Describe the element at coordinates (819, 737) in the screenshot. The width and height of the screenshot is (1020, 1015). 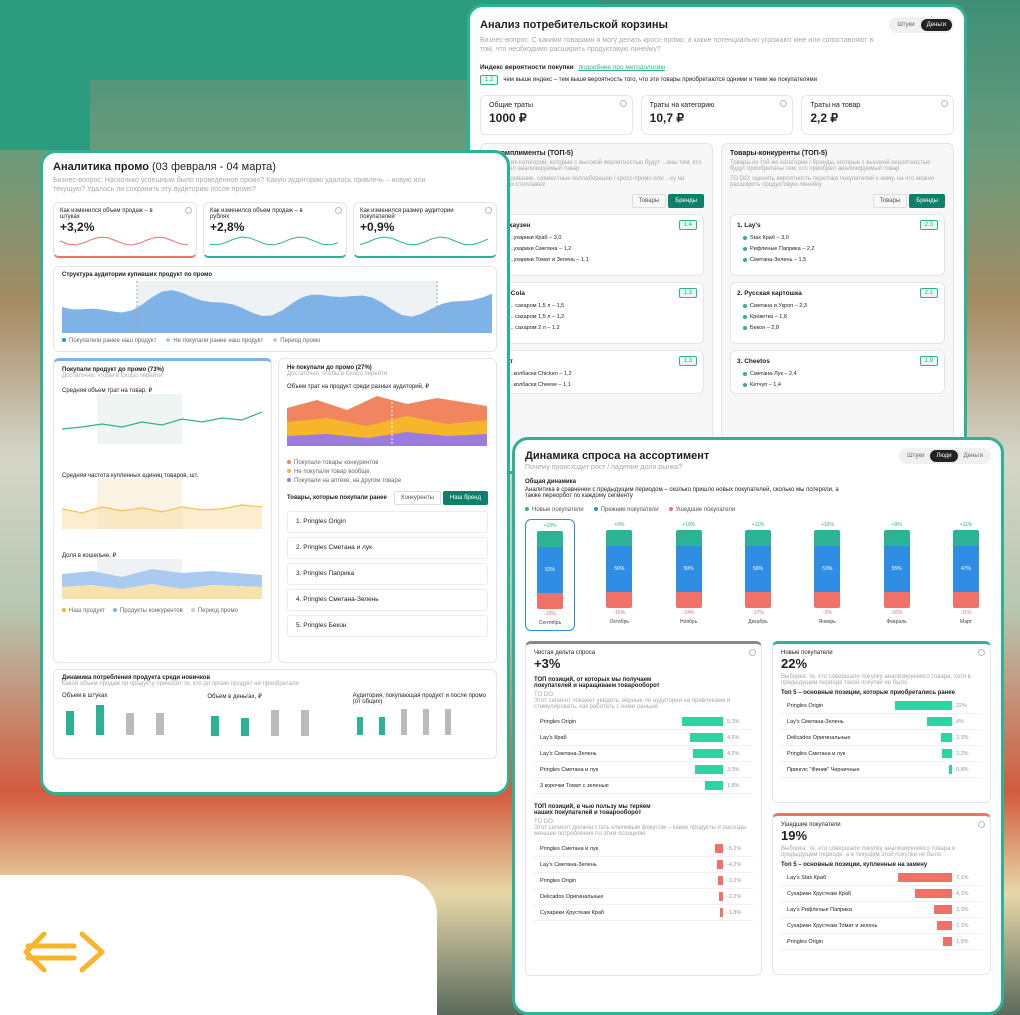
I see `item-name: Delicados Оригинальные` at that location.